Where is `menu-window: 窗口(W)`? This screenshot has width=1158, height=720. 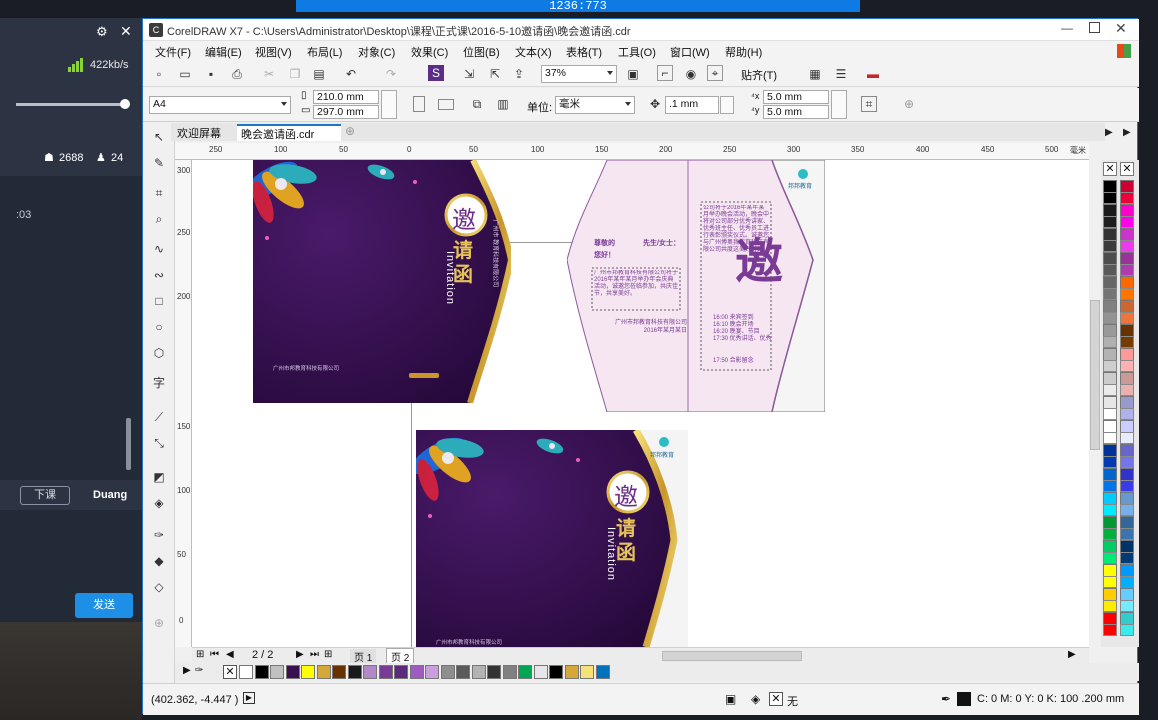
menu-window: 窗口(W) is located at coordinates (690, 52).